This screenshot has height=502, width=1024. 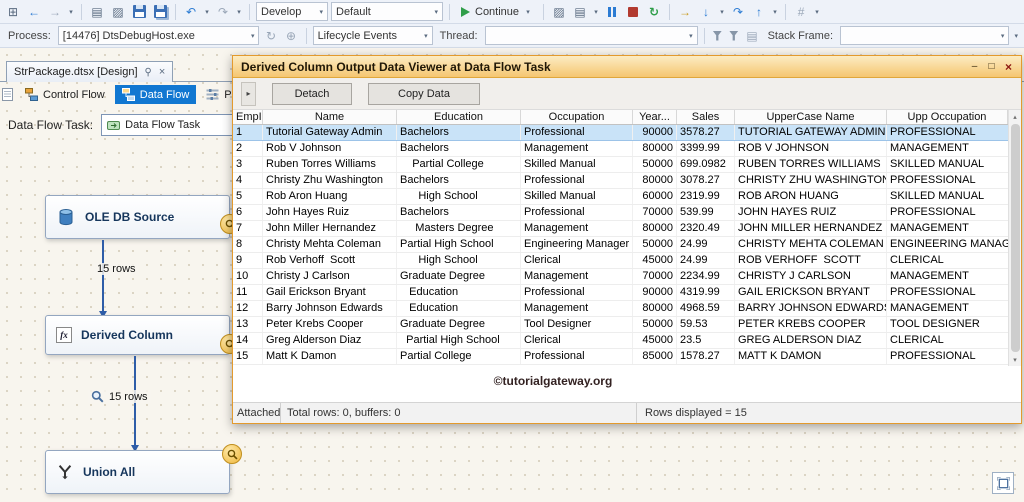 What do you see at coordinates (1016, 36) in the screenshot?
I see `toolbar-overflow-icon: ▾` at bounding box center [1016, 36].